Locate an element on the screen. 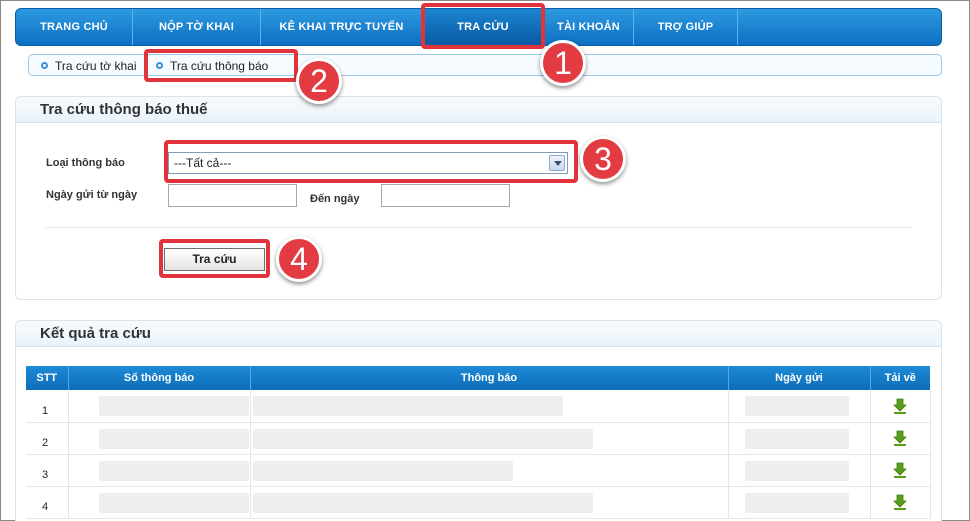 This screenshot has width=970, height=521. row-stt: 1 is located at coordinates (47, 406).